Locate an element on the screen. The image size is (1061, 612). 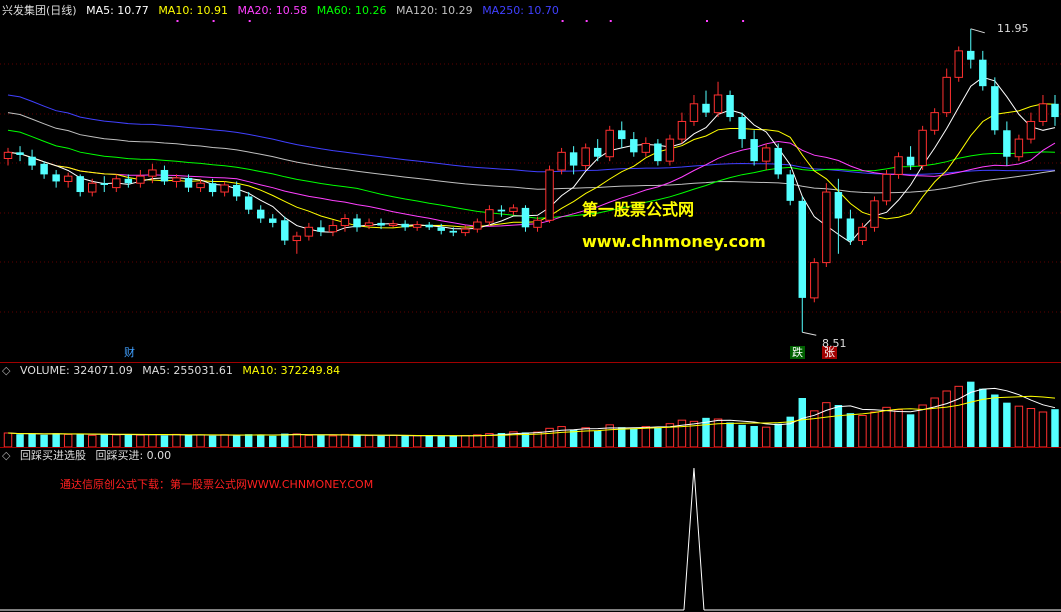
volume-chart is located at coordinates (530, 405).